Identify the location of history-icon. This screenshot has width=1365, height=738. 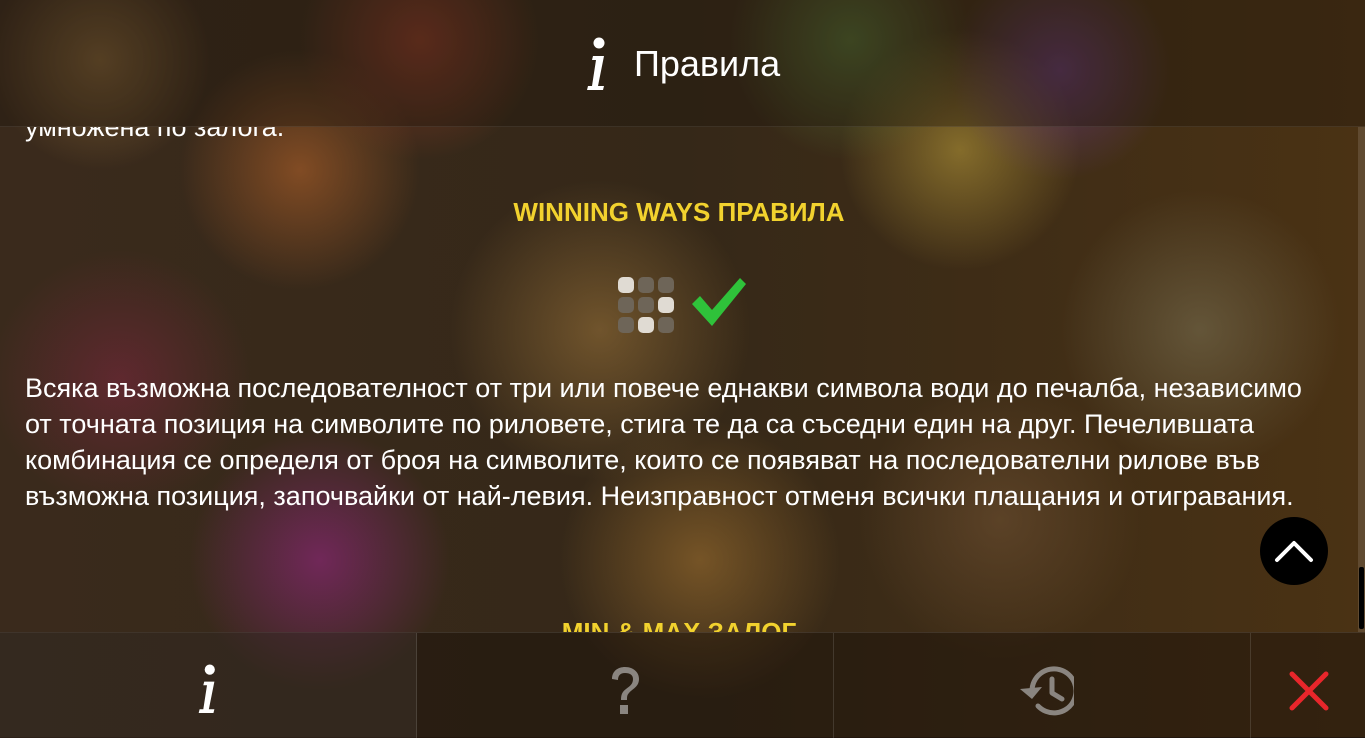
(1047, 691).